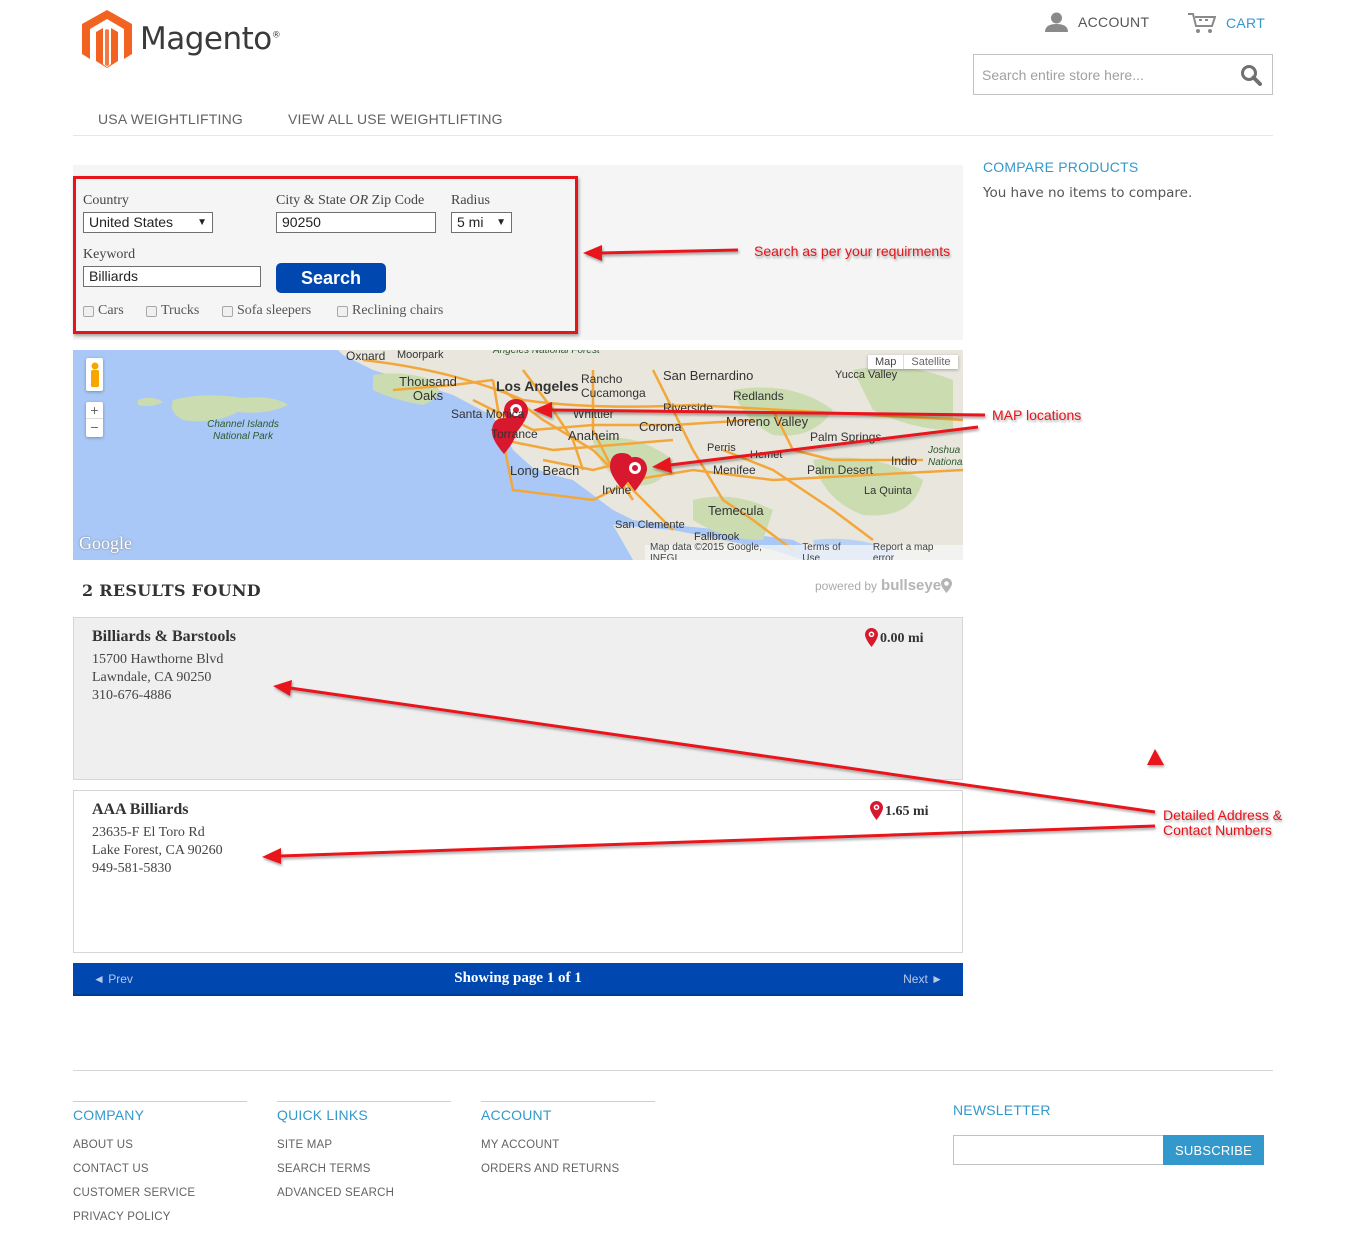  I want to click on footer-link-privacy-policy: PRIVACY POLICY, so click(160, 1217).